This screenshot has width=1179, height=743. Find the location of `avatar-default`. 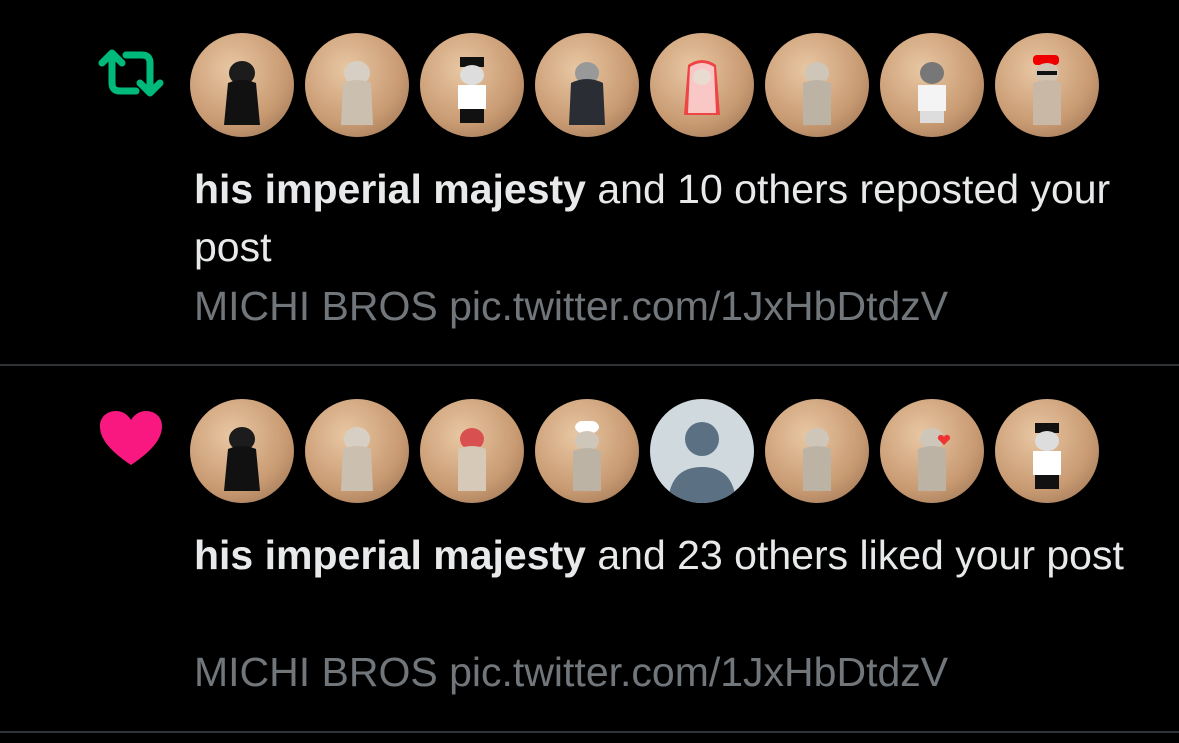

avatar-default is located at coordinates (702, 451).